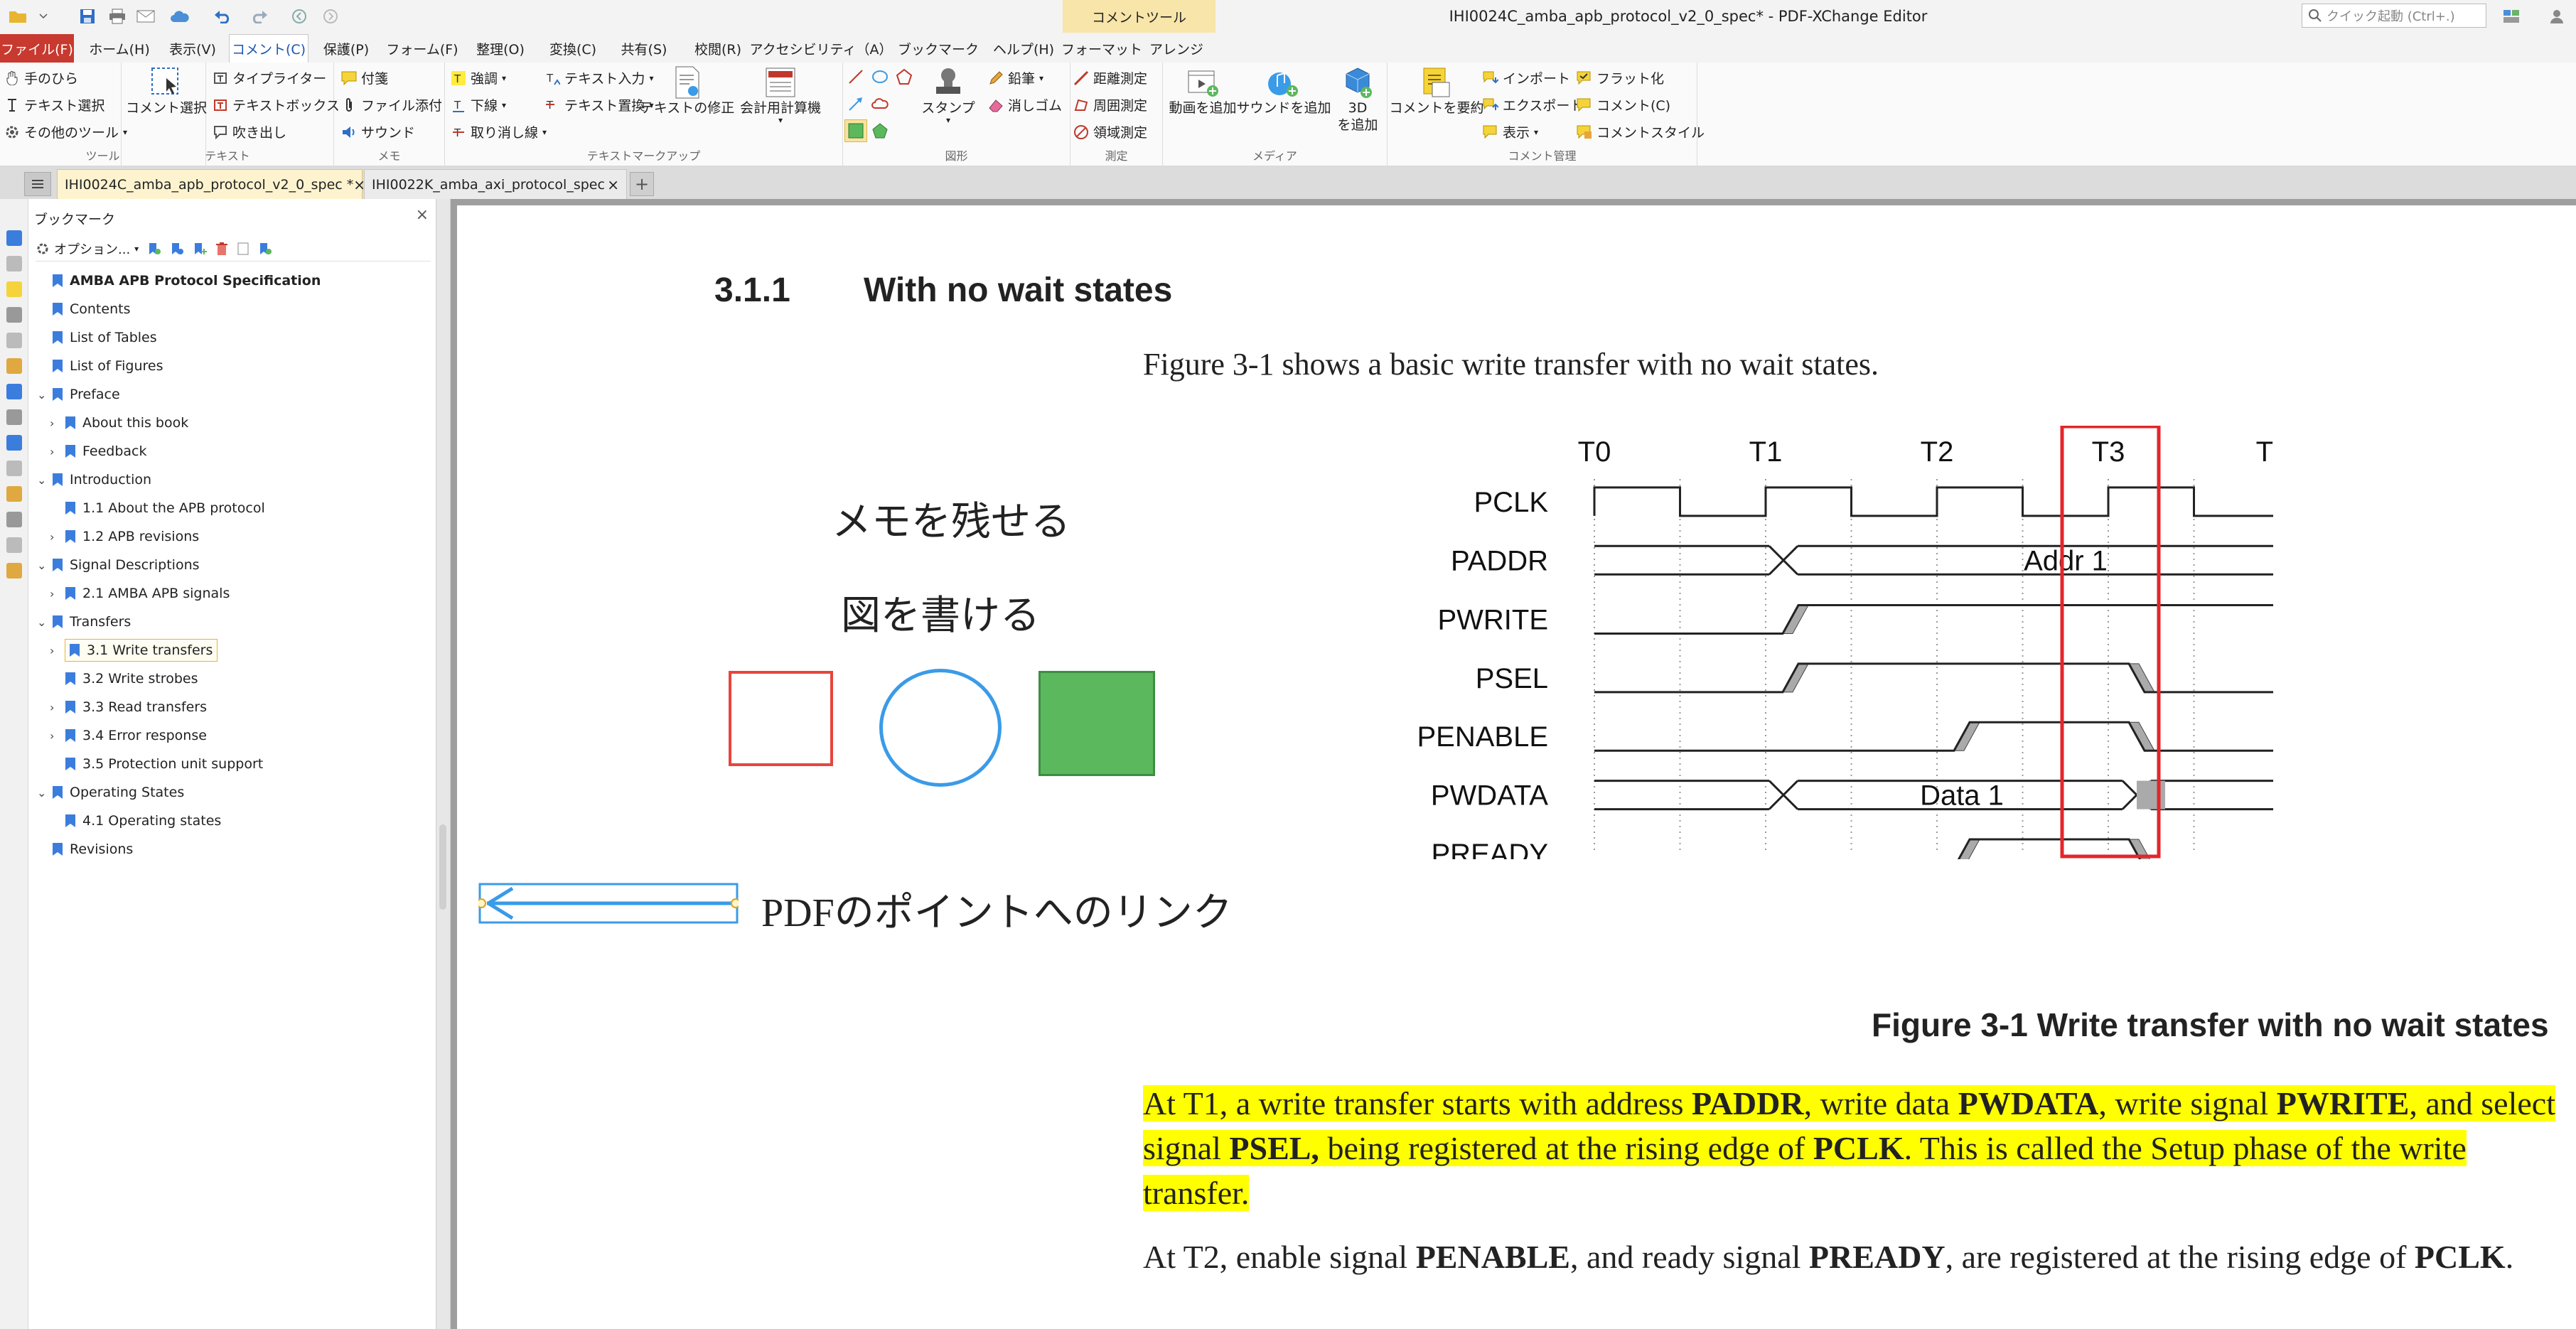 The width and height of the screenshot is (2576, 1329). Describe the element at coordinates (180, 16) in the screenshot. I see `cloud-icon` at that location.